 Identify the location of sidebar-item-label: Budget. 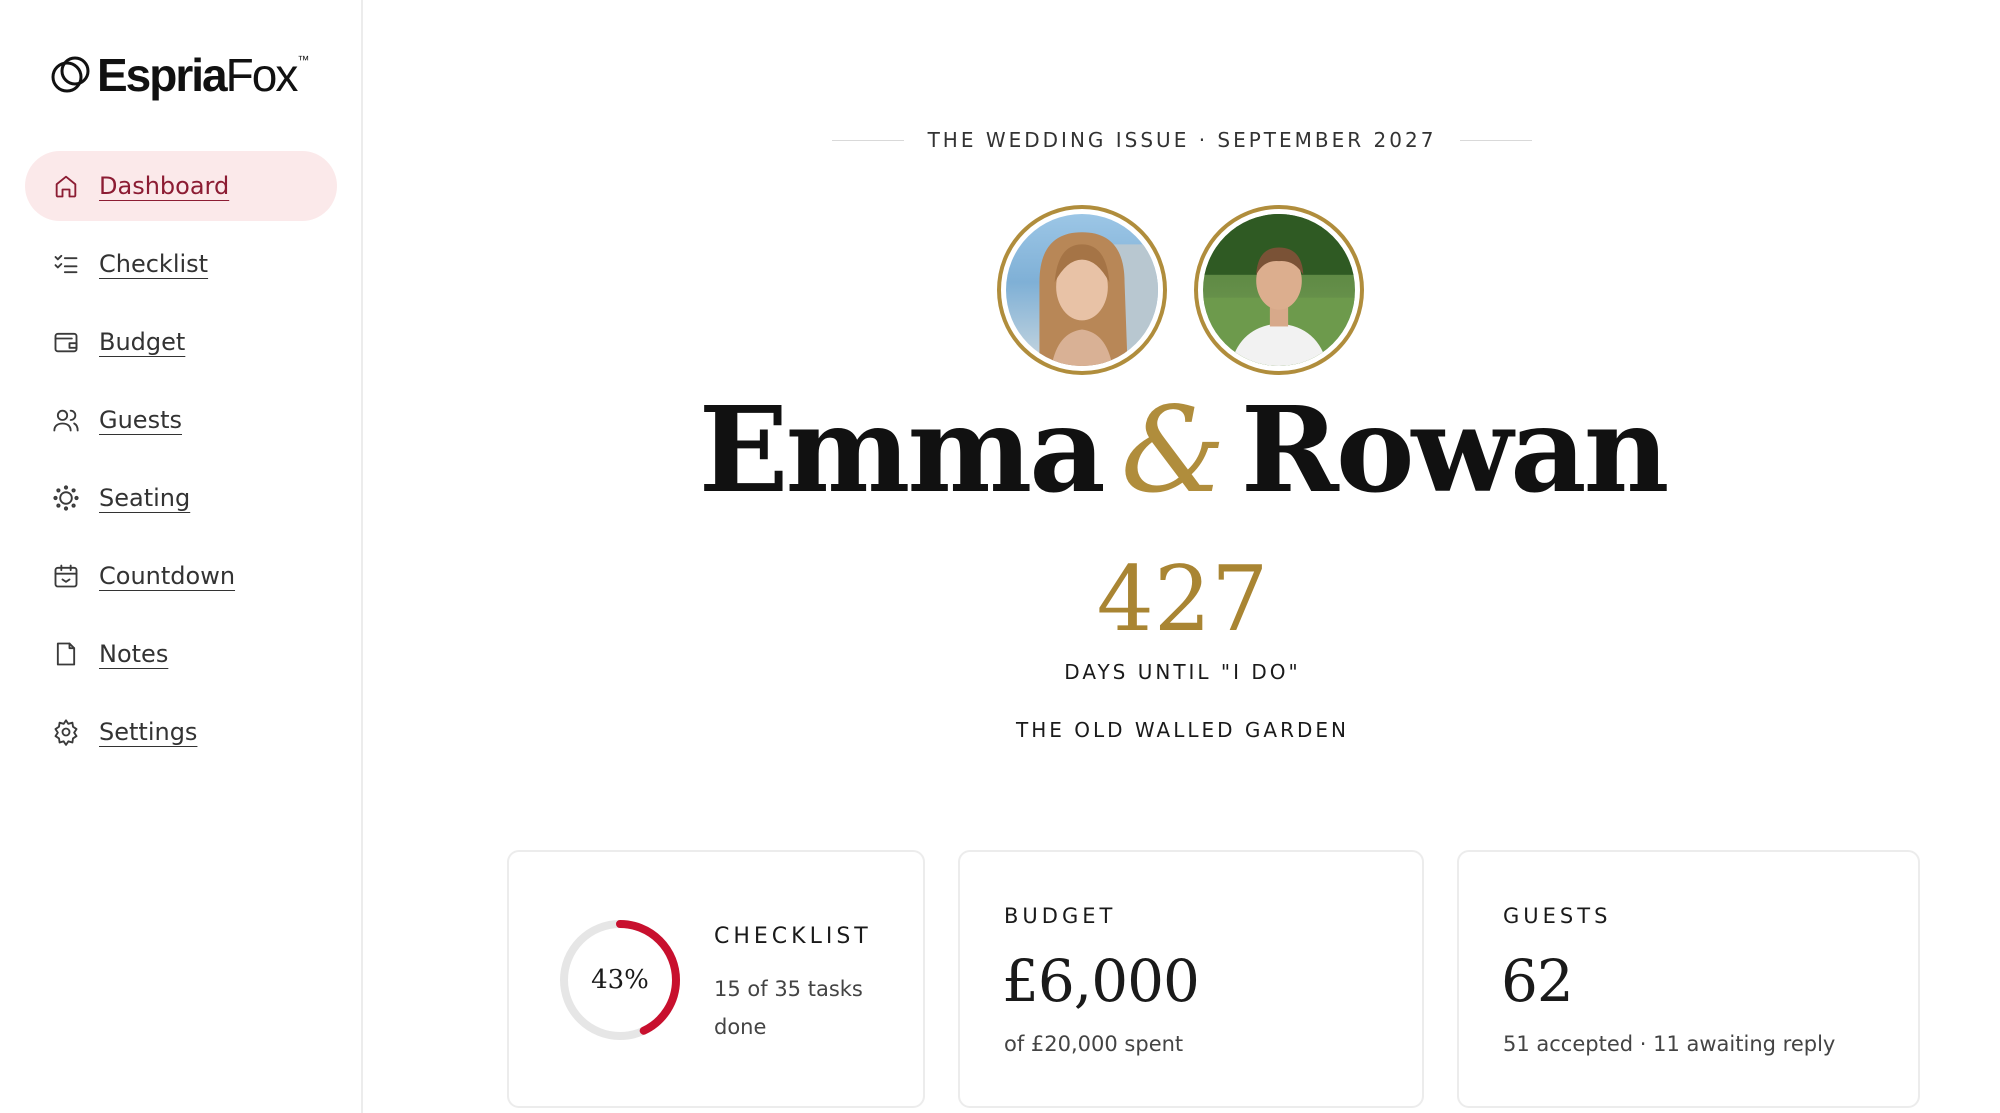
(142, 342).